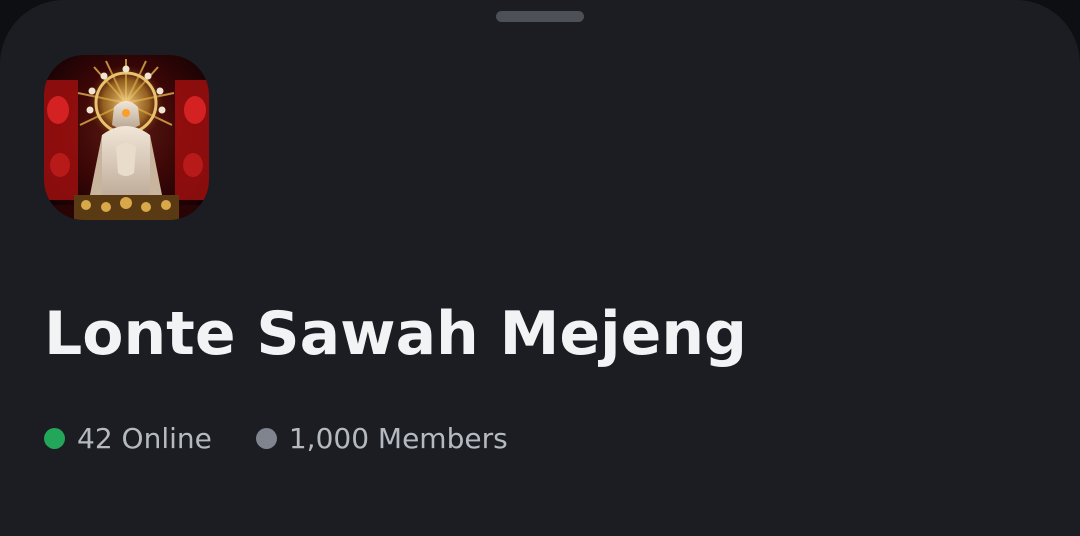  I want to click on server-icon, so click(126, 137).